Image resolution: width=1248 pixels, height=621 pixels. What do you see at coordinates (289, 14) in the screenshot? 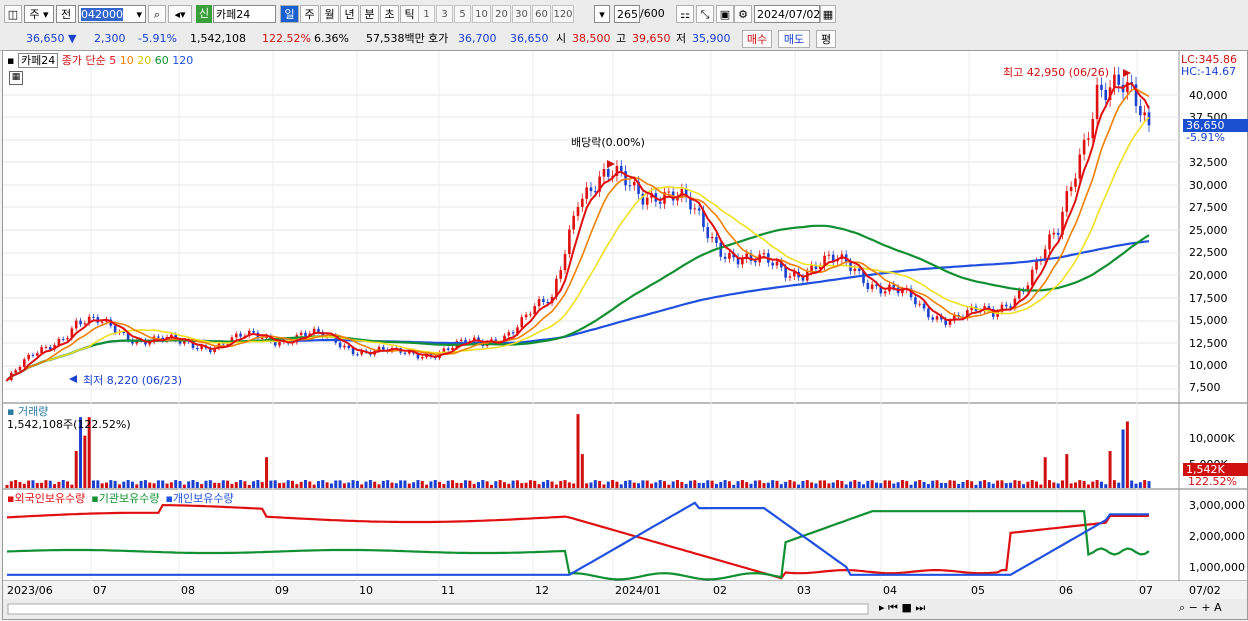
I see `tab-period-0: 일` at bounding box center [289, 14].